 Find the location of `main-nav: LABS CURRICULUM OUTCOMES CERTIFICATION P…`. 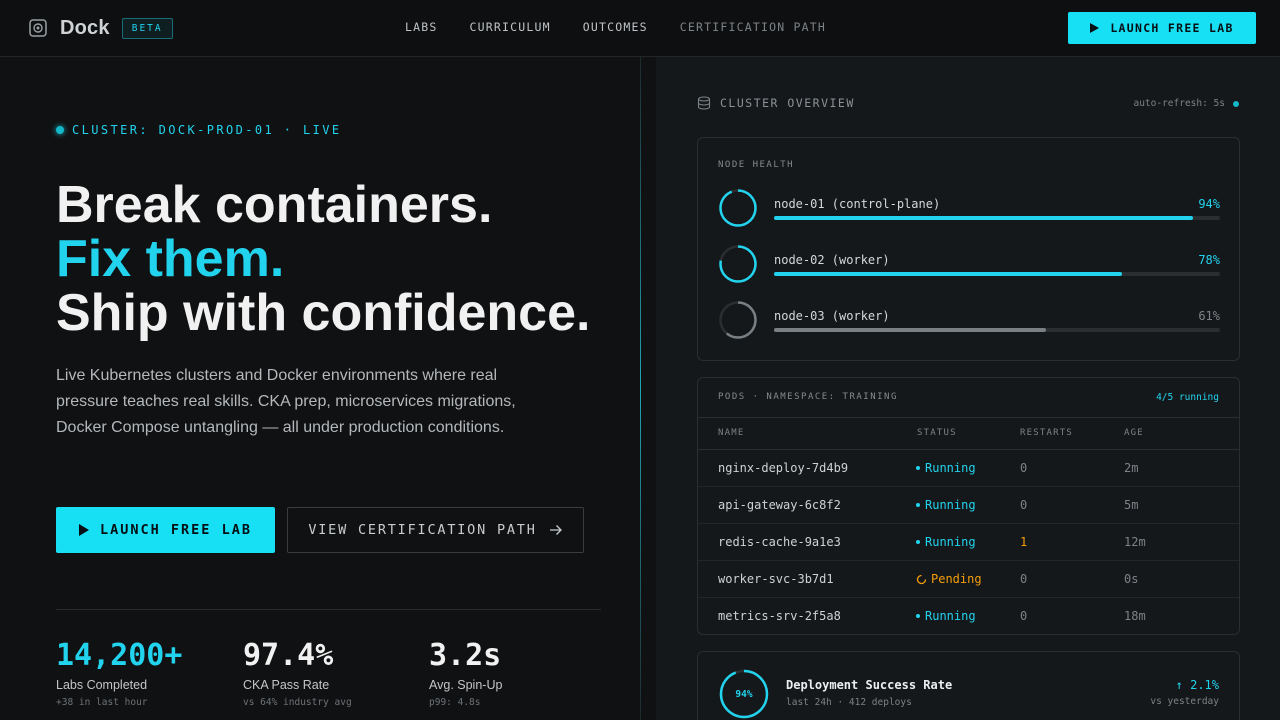

main-nav: LABS CURRICULUM OUTCOMES CERTIFICATION P… is located at coordinates (631, 27).